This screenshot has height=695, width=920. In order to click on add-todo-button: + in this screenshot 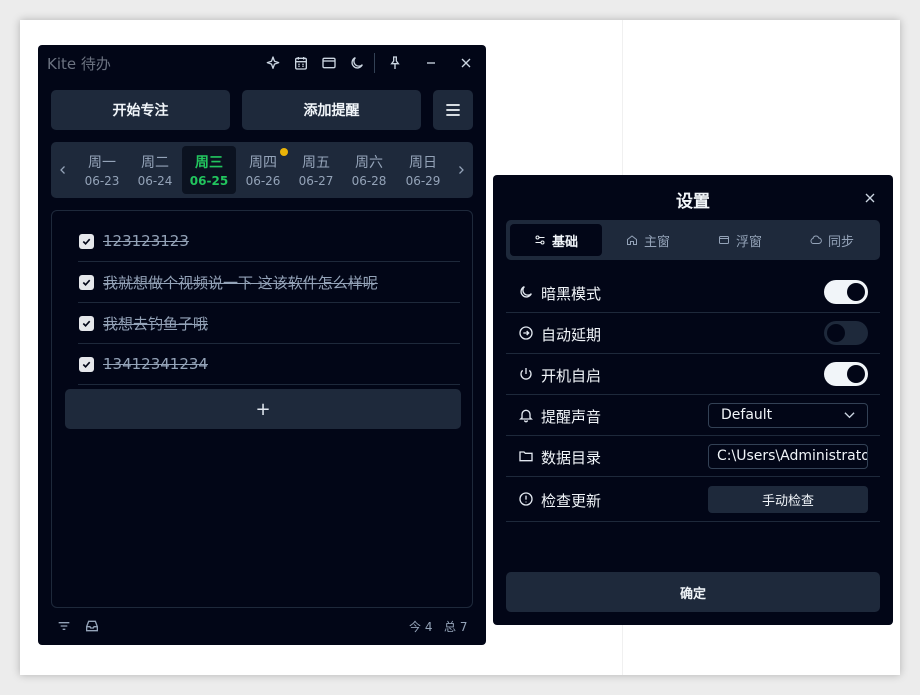, I will do `click(263, 409)`.